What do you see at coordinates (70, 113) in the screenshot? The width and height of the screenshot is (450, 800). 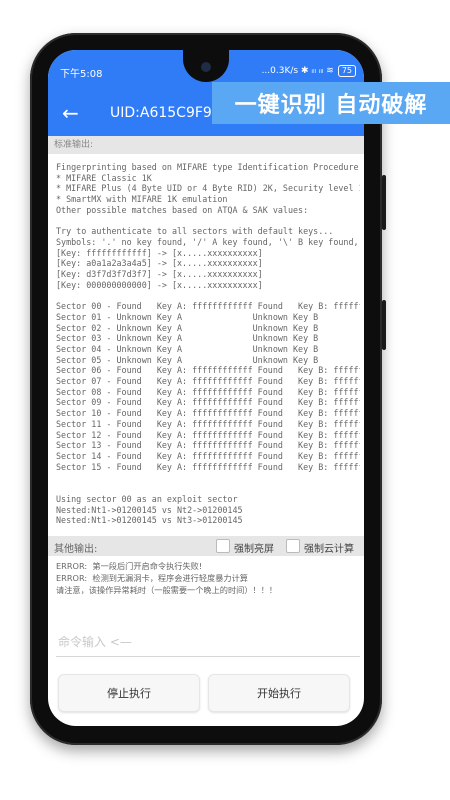 I see `back-arrow-icon: ←` at bounding box center [70, 113].